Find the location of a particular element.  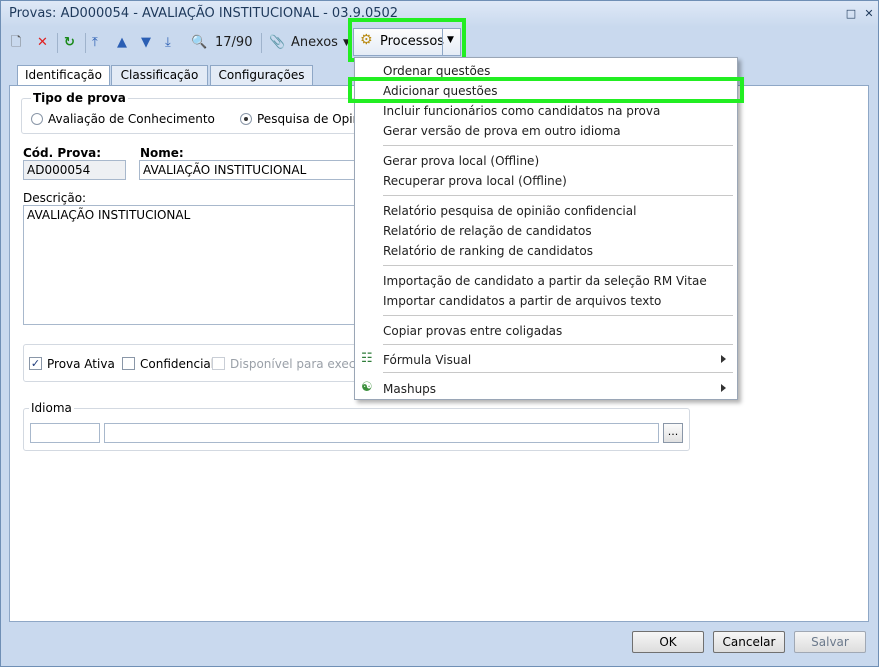

cod-prova-label: Cód. Prova: is located at coordinates (62, 153).